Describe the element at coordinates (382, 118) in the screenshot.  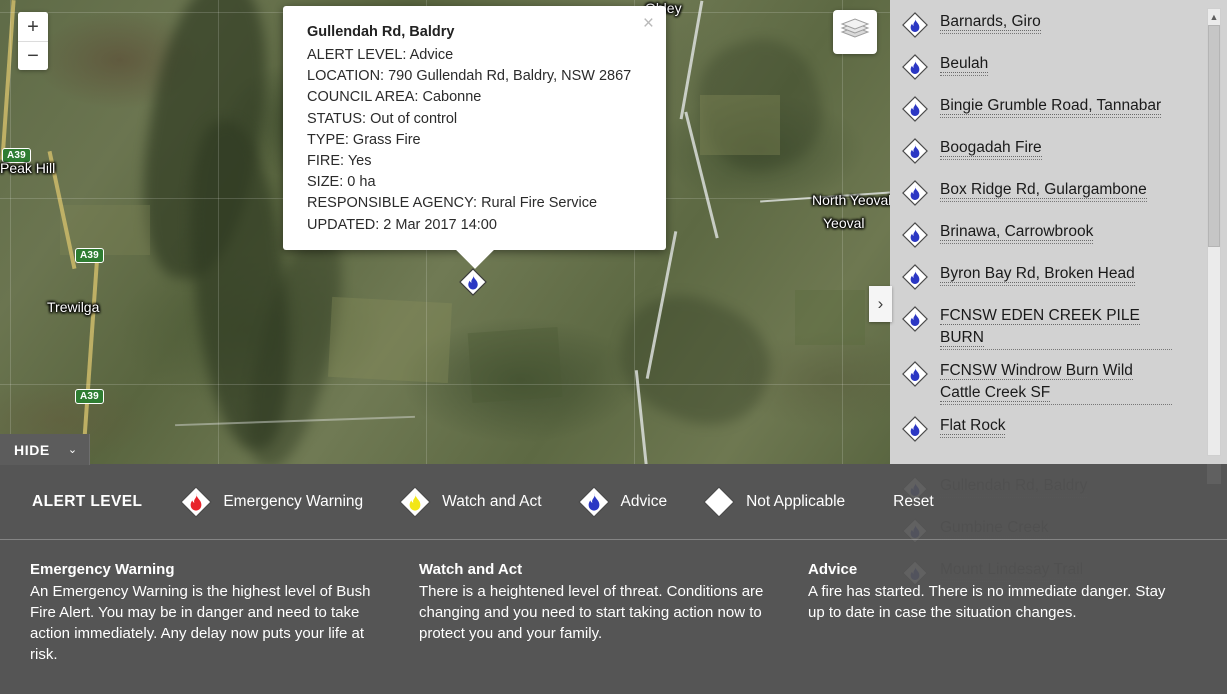
I see `popup-detail-row: STATUS: Out of control` at that location.